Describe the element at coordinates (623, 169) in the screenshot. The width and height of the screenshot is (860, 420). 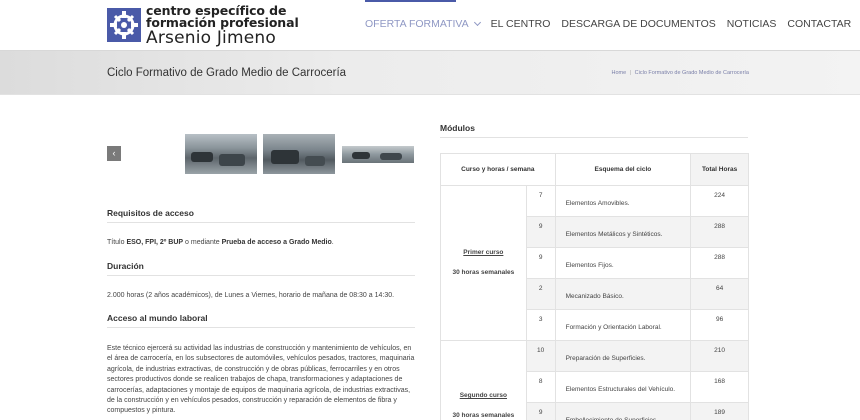
I see `table-header: Esquema del ciclo` at that location.